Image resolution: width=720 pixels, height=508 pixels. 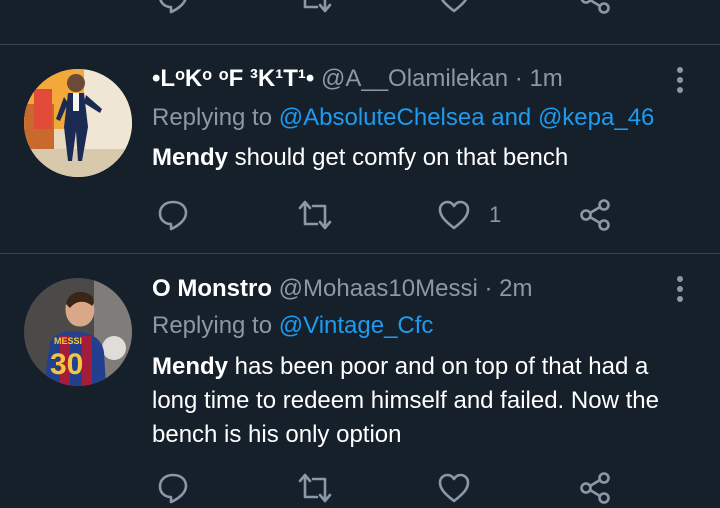 I want to click on tweet-text: Mendy should get comfy on that bench, so click(x=424, y=158).